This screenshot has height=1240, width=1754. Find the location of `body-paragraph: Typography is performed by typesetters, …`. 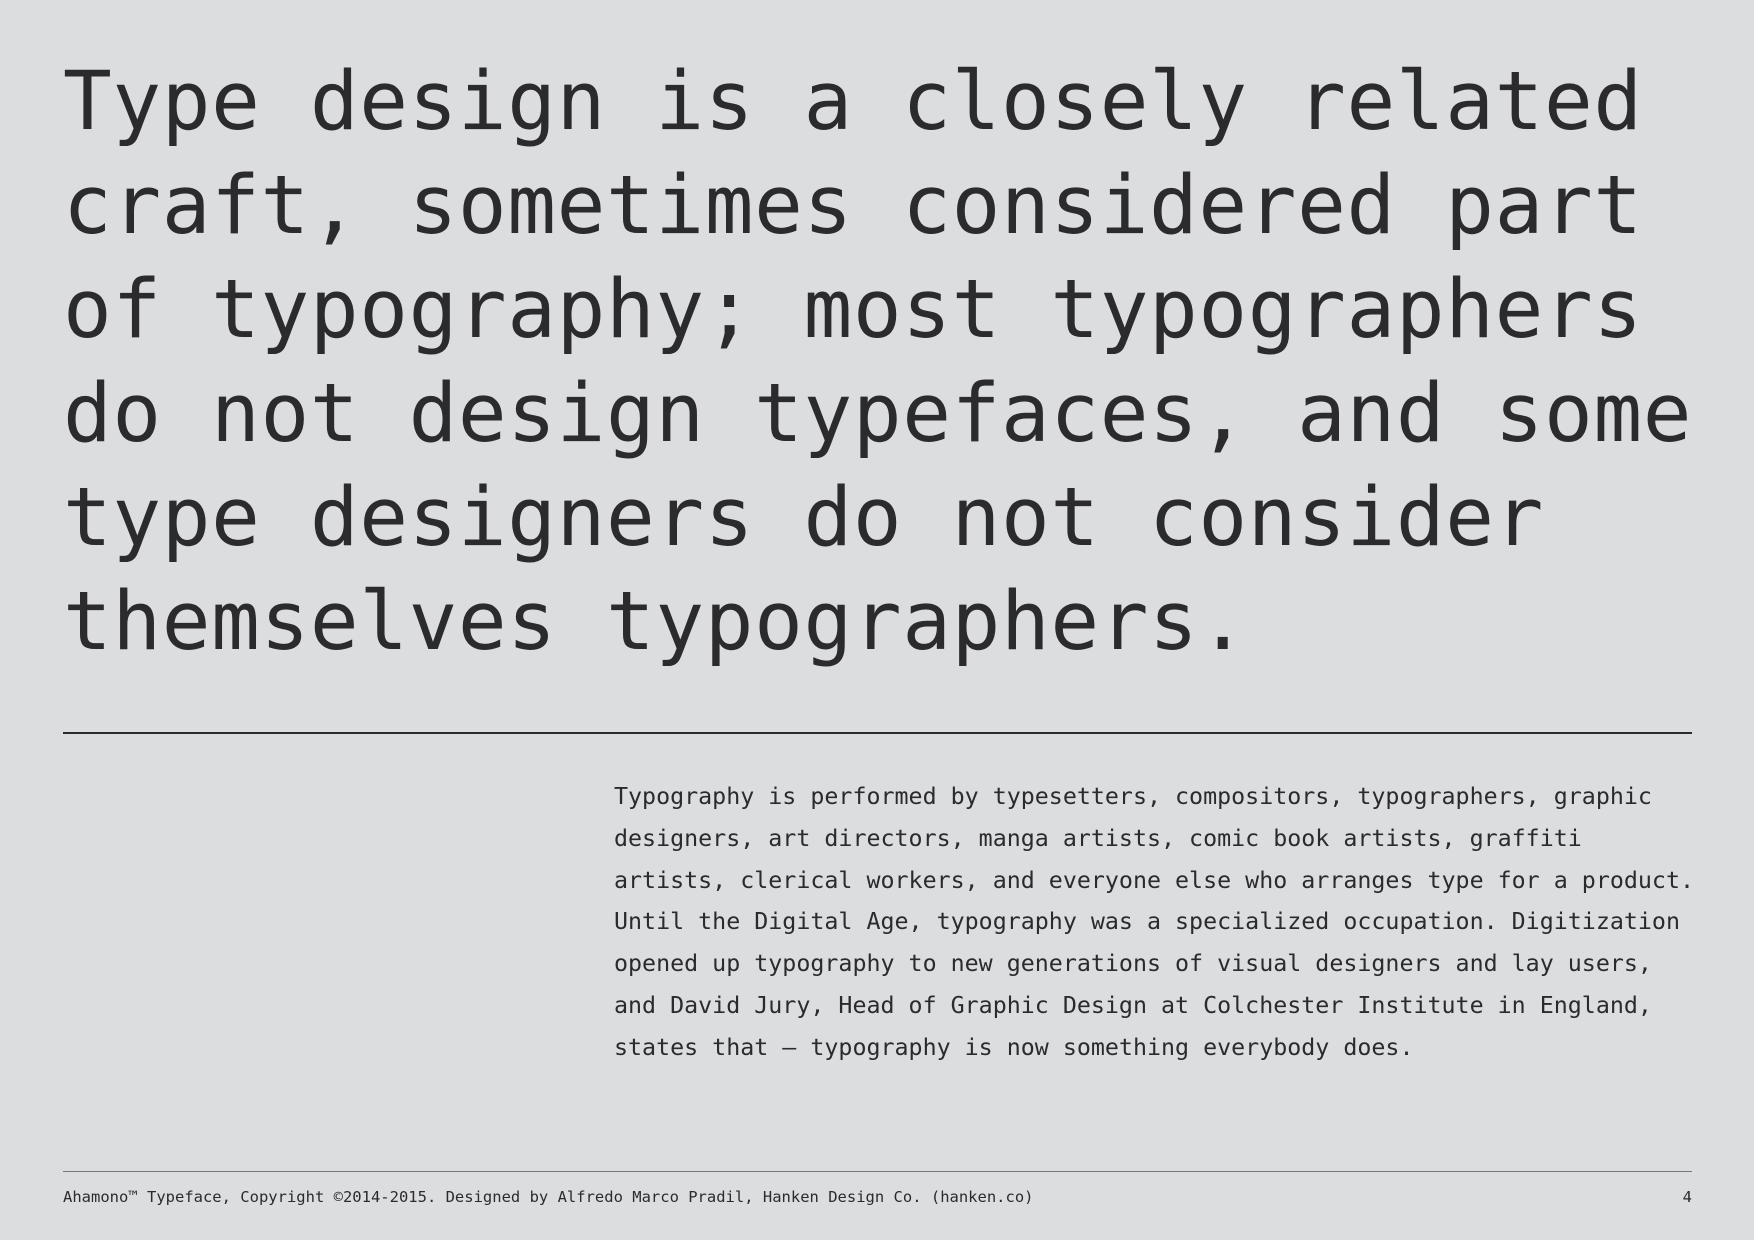

body-paragraph: Typography is performed by typesetters, … is located at coordinates (1154, 922).